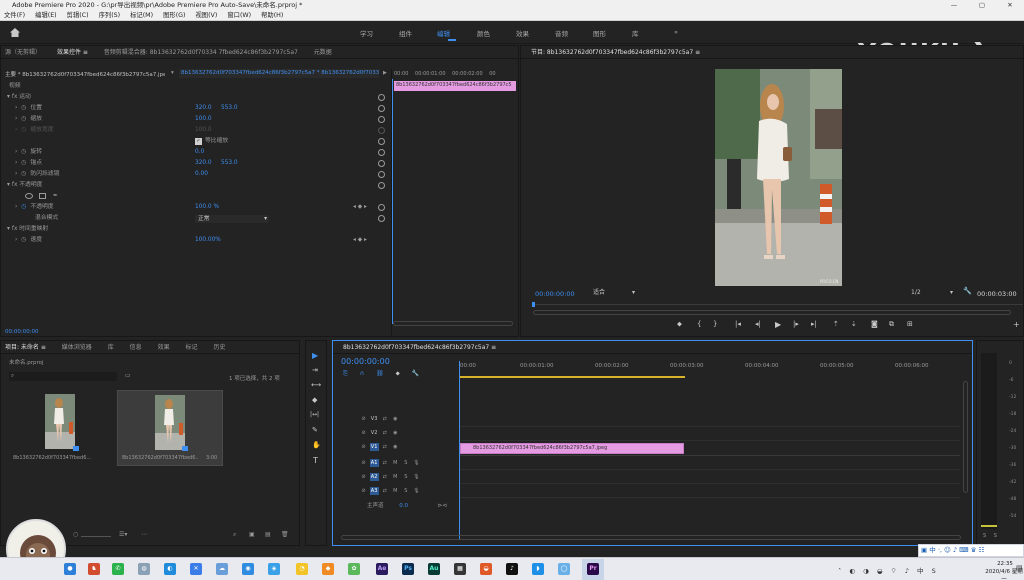 This screenshot has width=1024, height=580. I want to click on new-bin-icon: ▭, so click(128, 375).